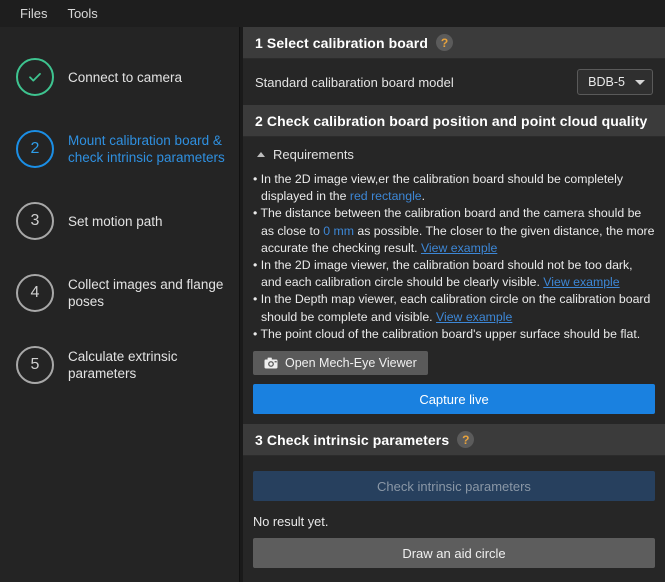 The height and width of the screenshot is (582, 665). What do you see at coordinates (454, 486) in the screenshot?
I see `check-intrinsic-parameters-button: Check intrinsic parameters` at bounding box center [454, 486].